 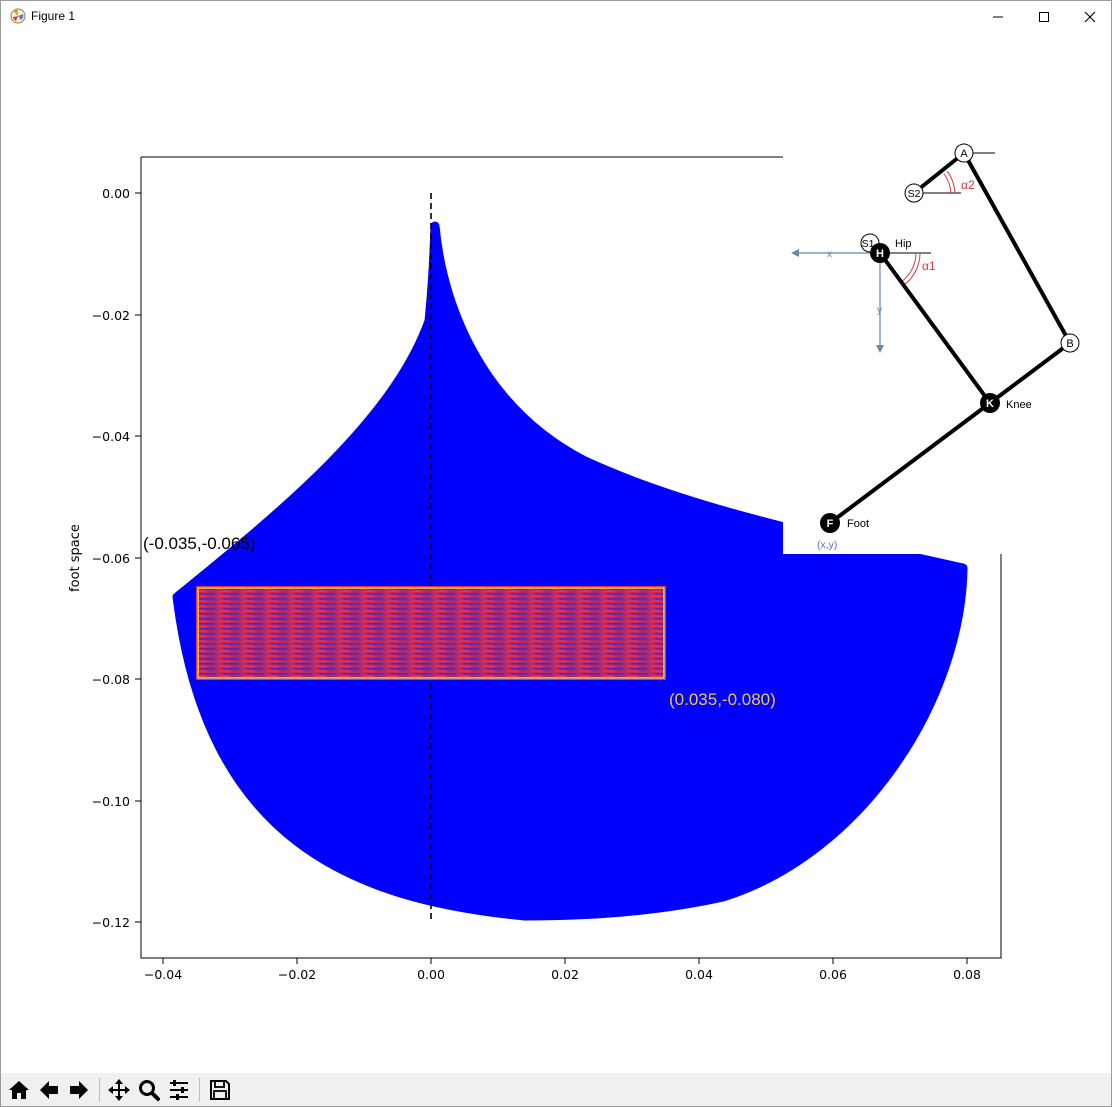 I want to click on close-button, so click(x=1089, y=16).